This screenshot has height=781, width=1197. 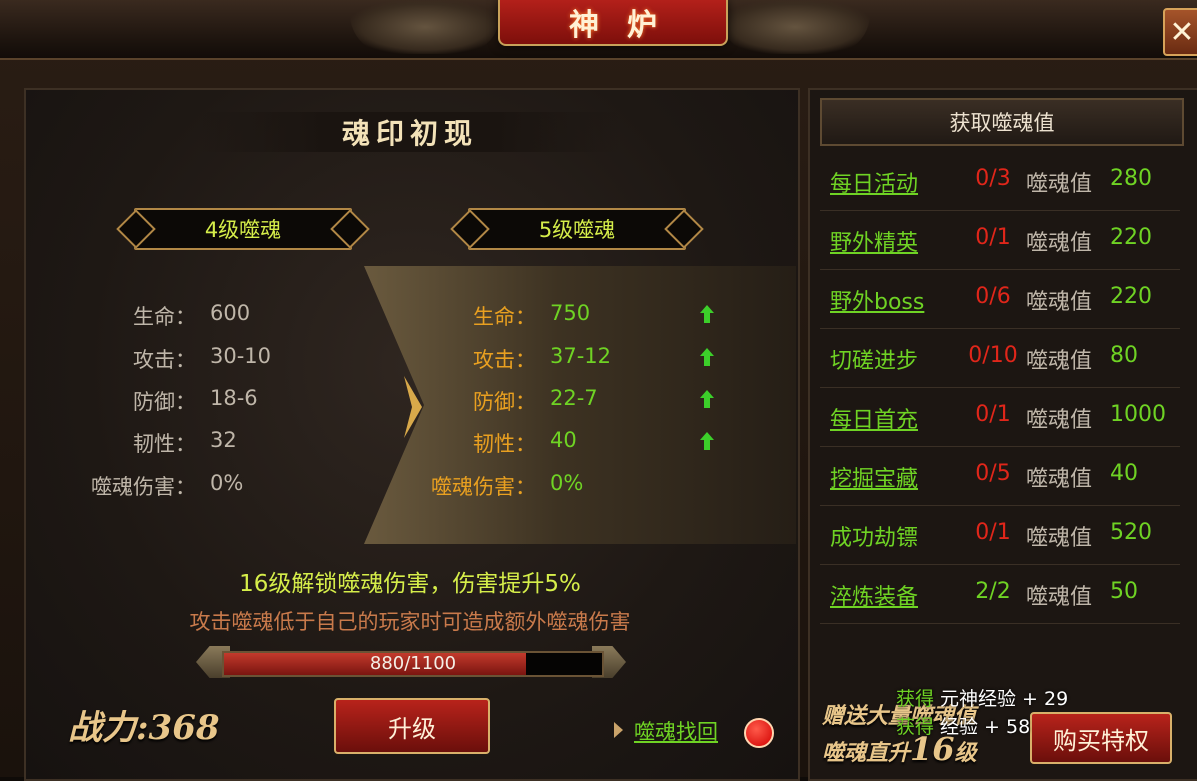 I want to click on next-stat-label: 防御：, so click(x=504, y=402).